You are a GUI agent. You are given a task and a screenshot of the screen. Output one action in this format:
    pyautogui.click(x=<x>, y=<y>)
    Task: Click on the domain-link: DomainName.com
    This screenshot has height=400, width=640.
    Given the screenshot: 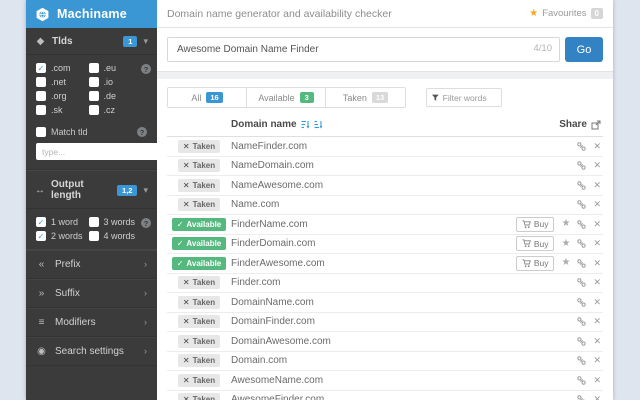 What is the action you would take?
    pyautogui.click(x=272, y=302)
    